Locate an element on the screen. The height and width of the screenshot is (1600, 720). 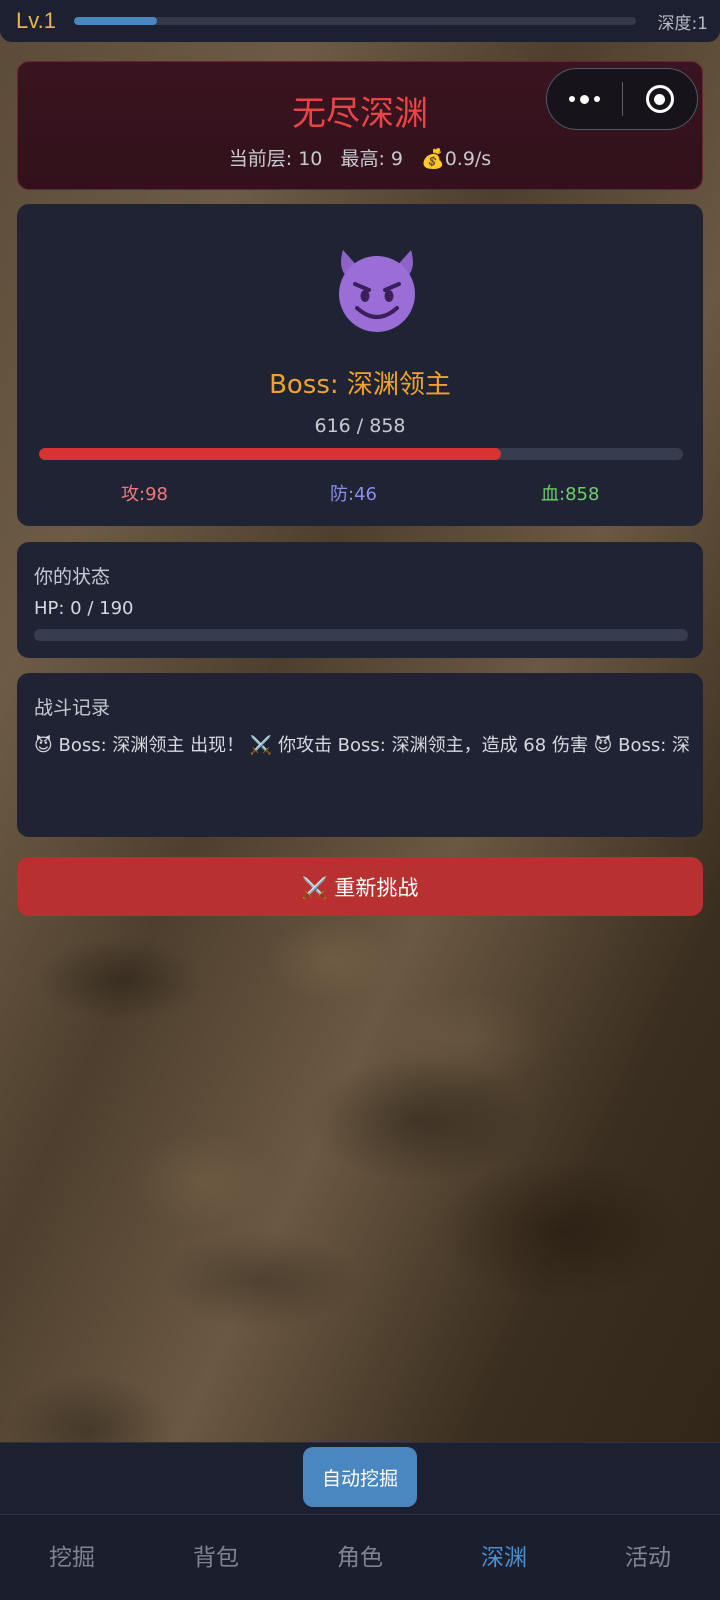
current-floor-text: 当前层: 10 is located at coordinates (275, 159).